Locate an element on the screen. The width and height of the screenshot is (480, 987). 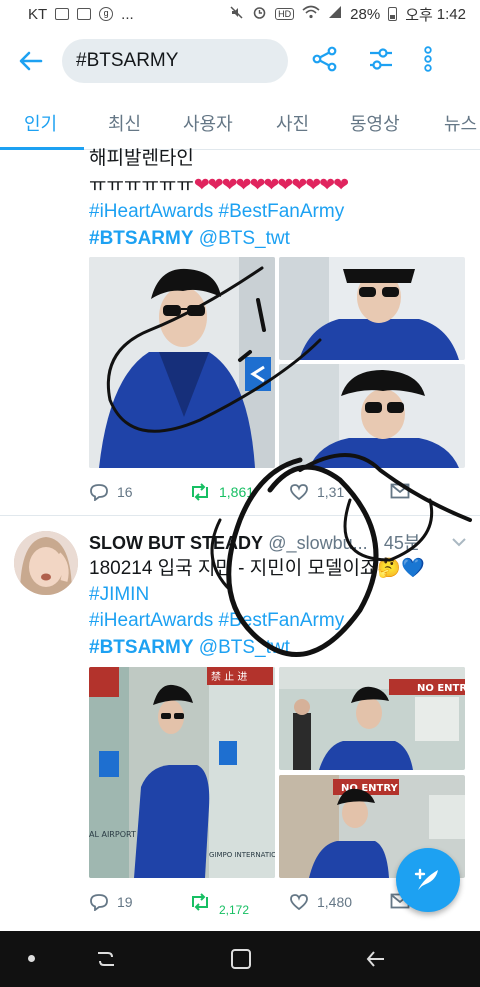
app-bar: #BTSARMY is located at coordinates (240, 61).